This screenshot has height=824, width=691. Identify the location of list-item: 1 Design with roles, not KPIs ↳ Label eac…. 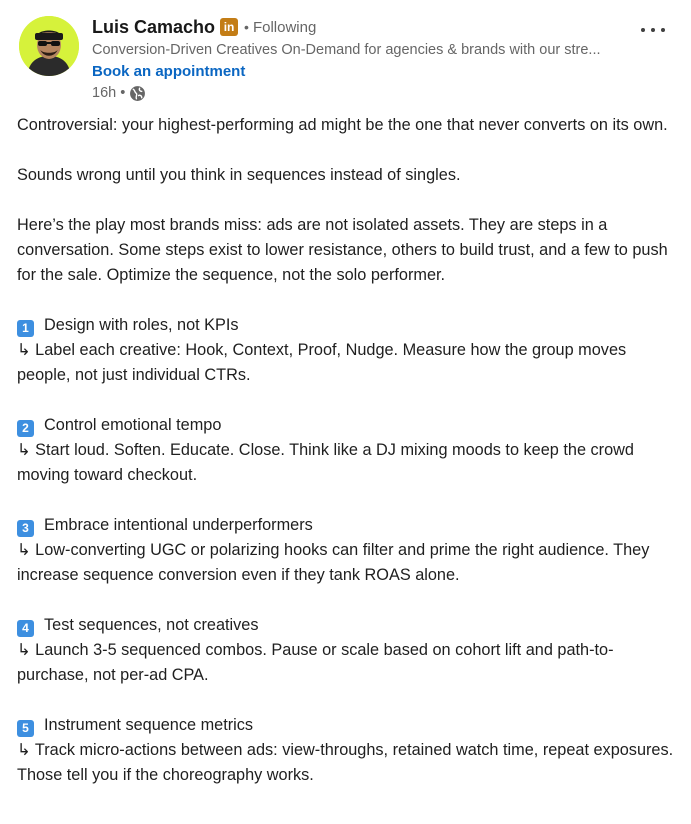
(349, 350).